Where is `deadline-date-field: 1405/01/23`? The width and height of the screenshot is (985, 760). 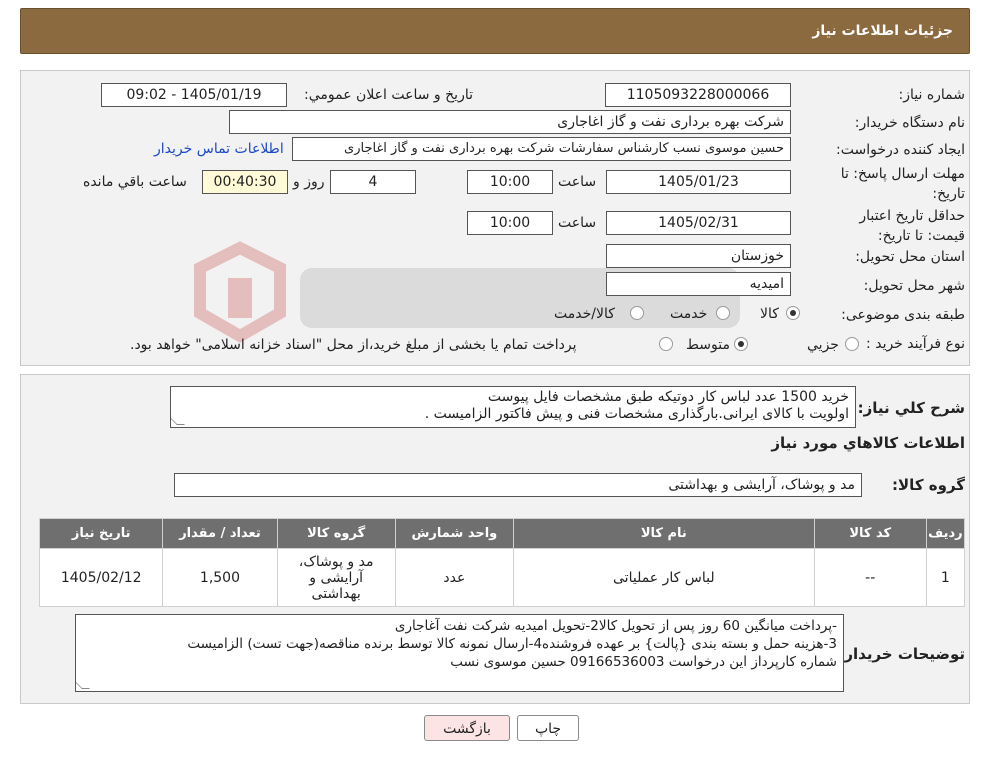 deadline-date-field: 1405/01/23 is located at coordinates (698, 182).